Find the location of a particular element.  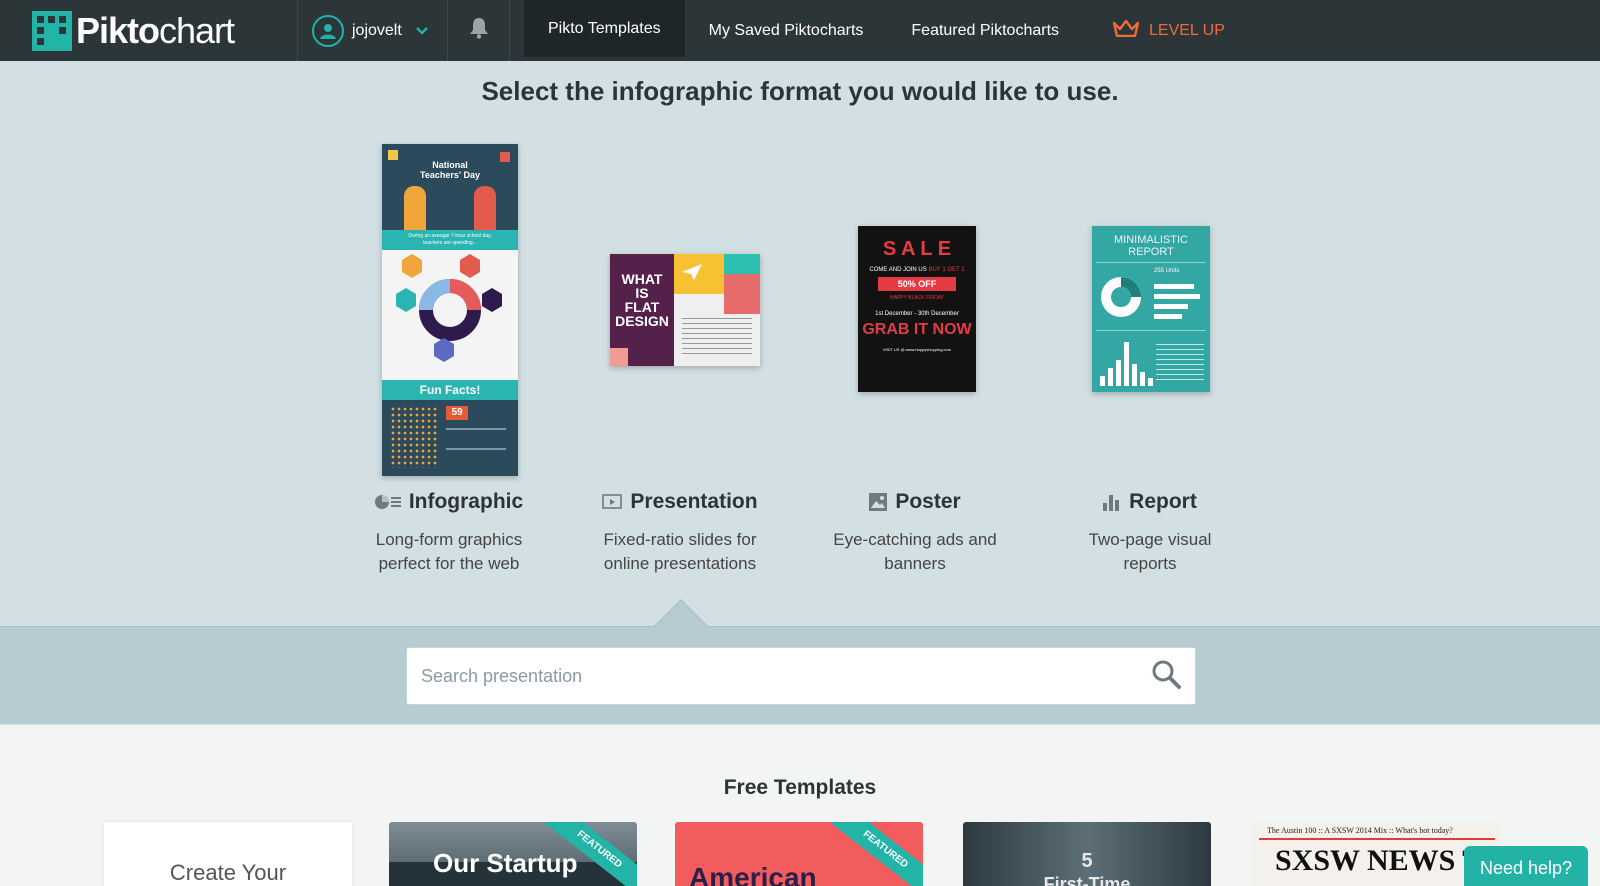

template-card-label: 5 is located at coordinates (1087, 861).